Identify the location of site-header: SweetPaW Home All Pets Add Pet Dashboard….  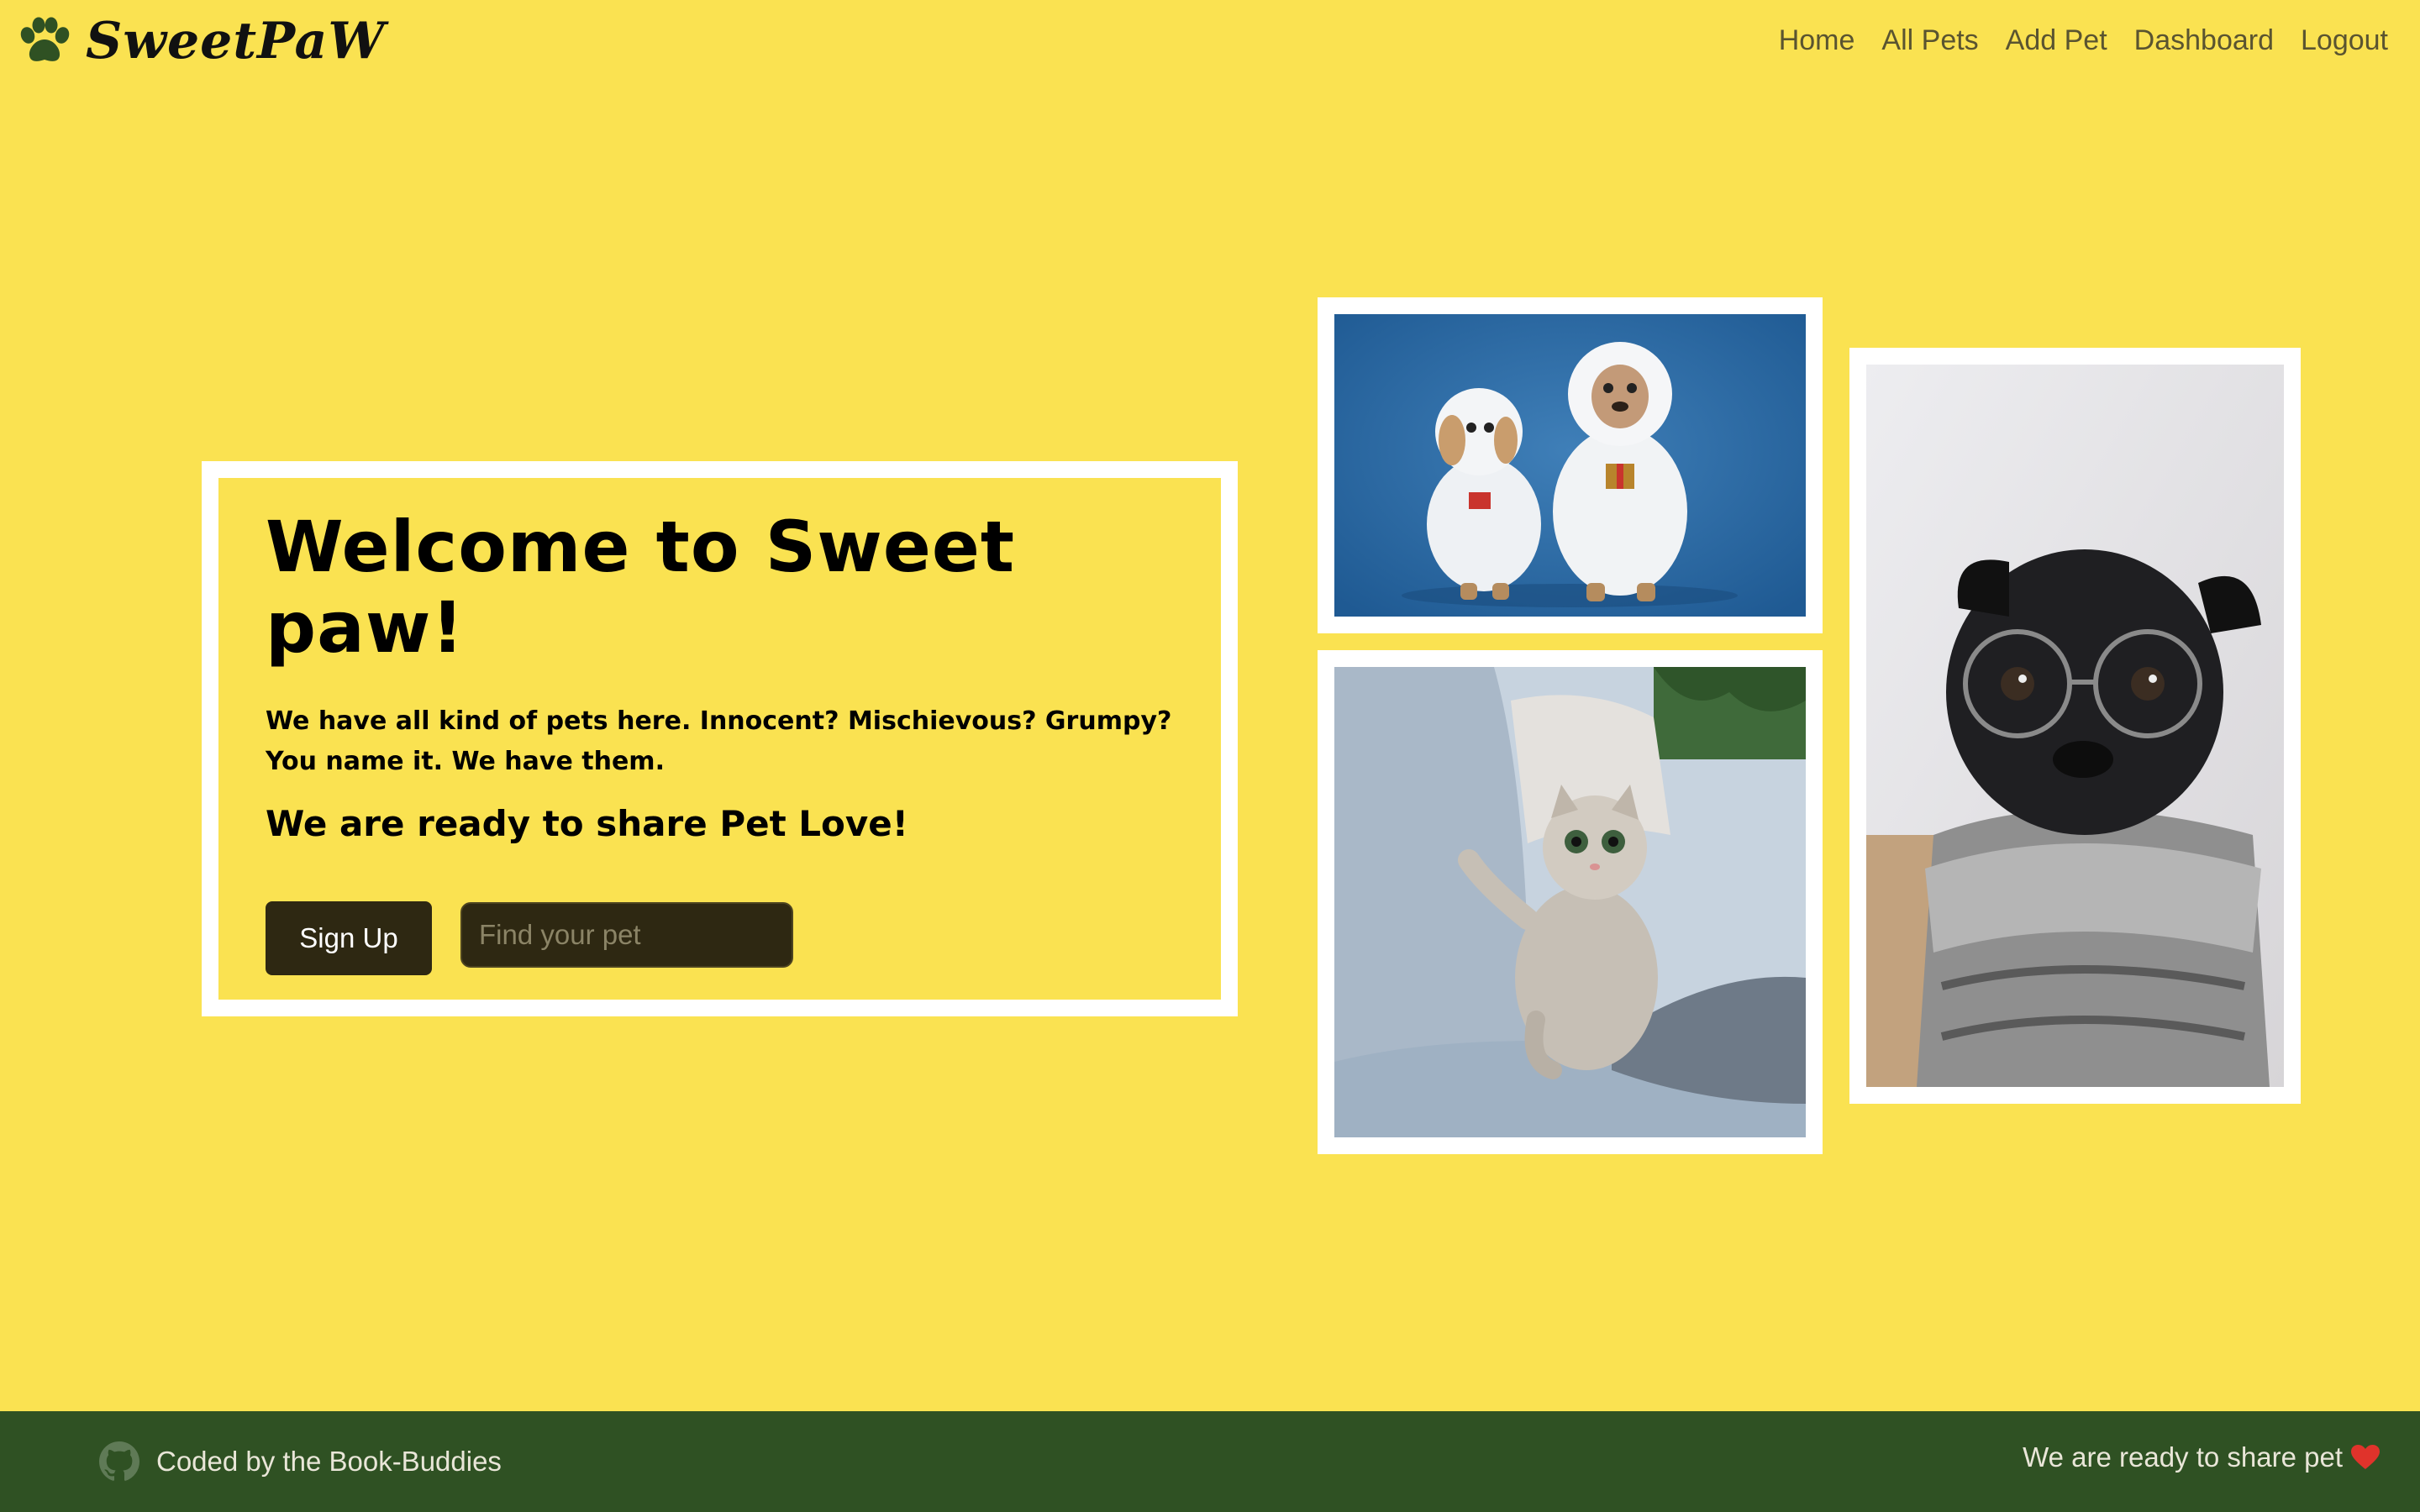
(1210, 40).